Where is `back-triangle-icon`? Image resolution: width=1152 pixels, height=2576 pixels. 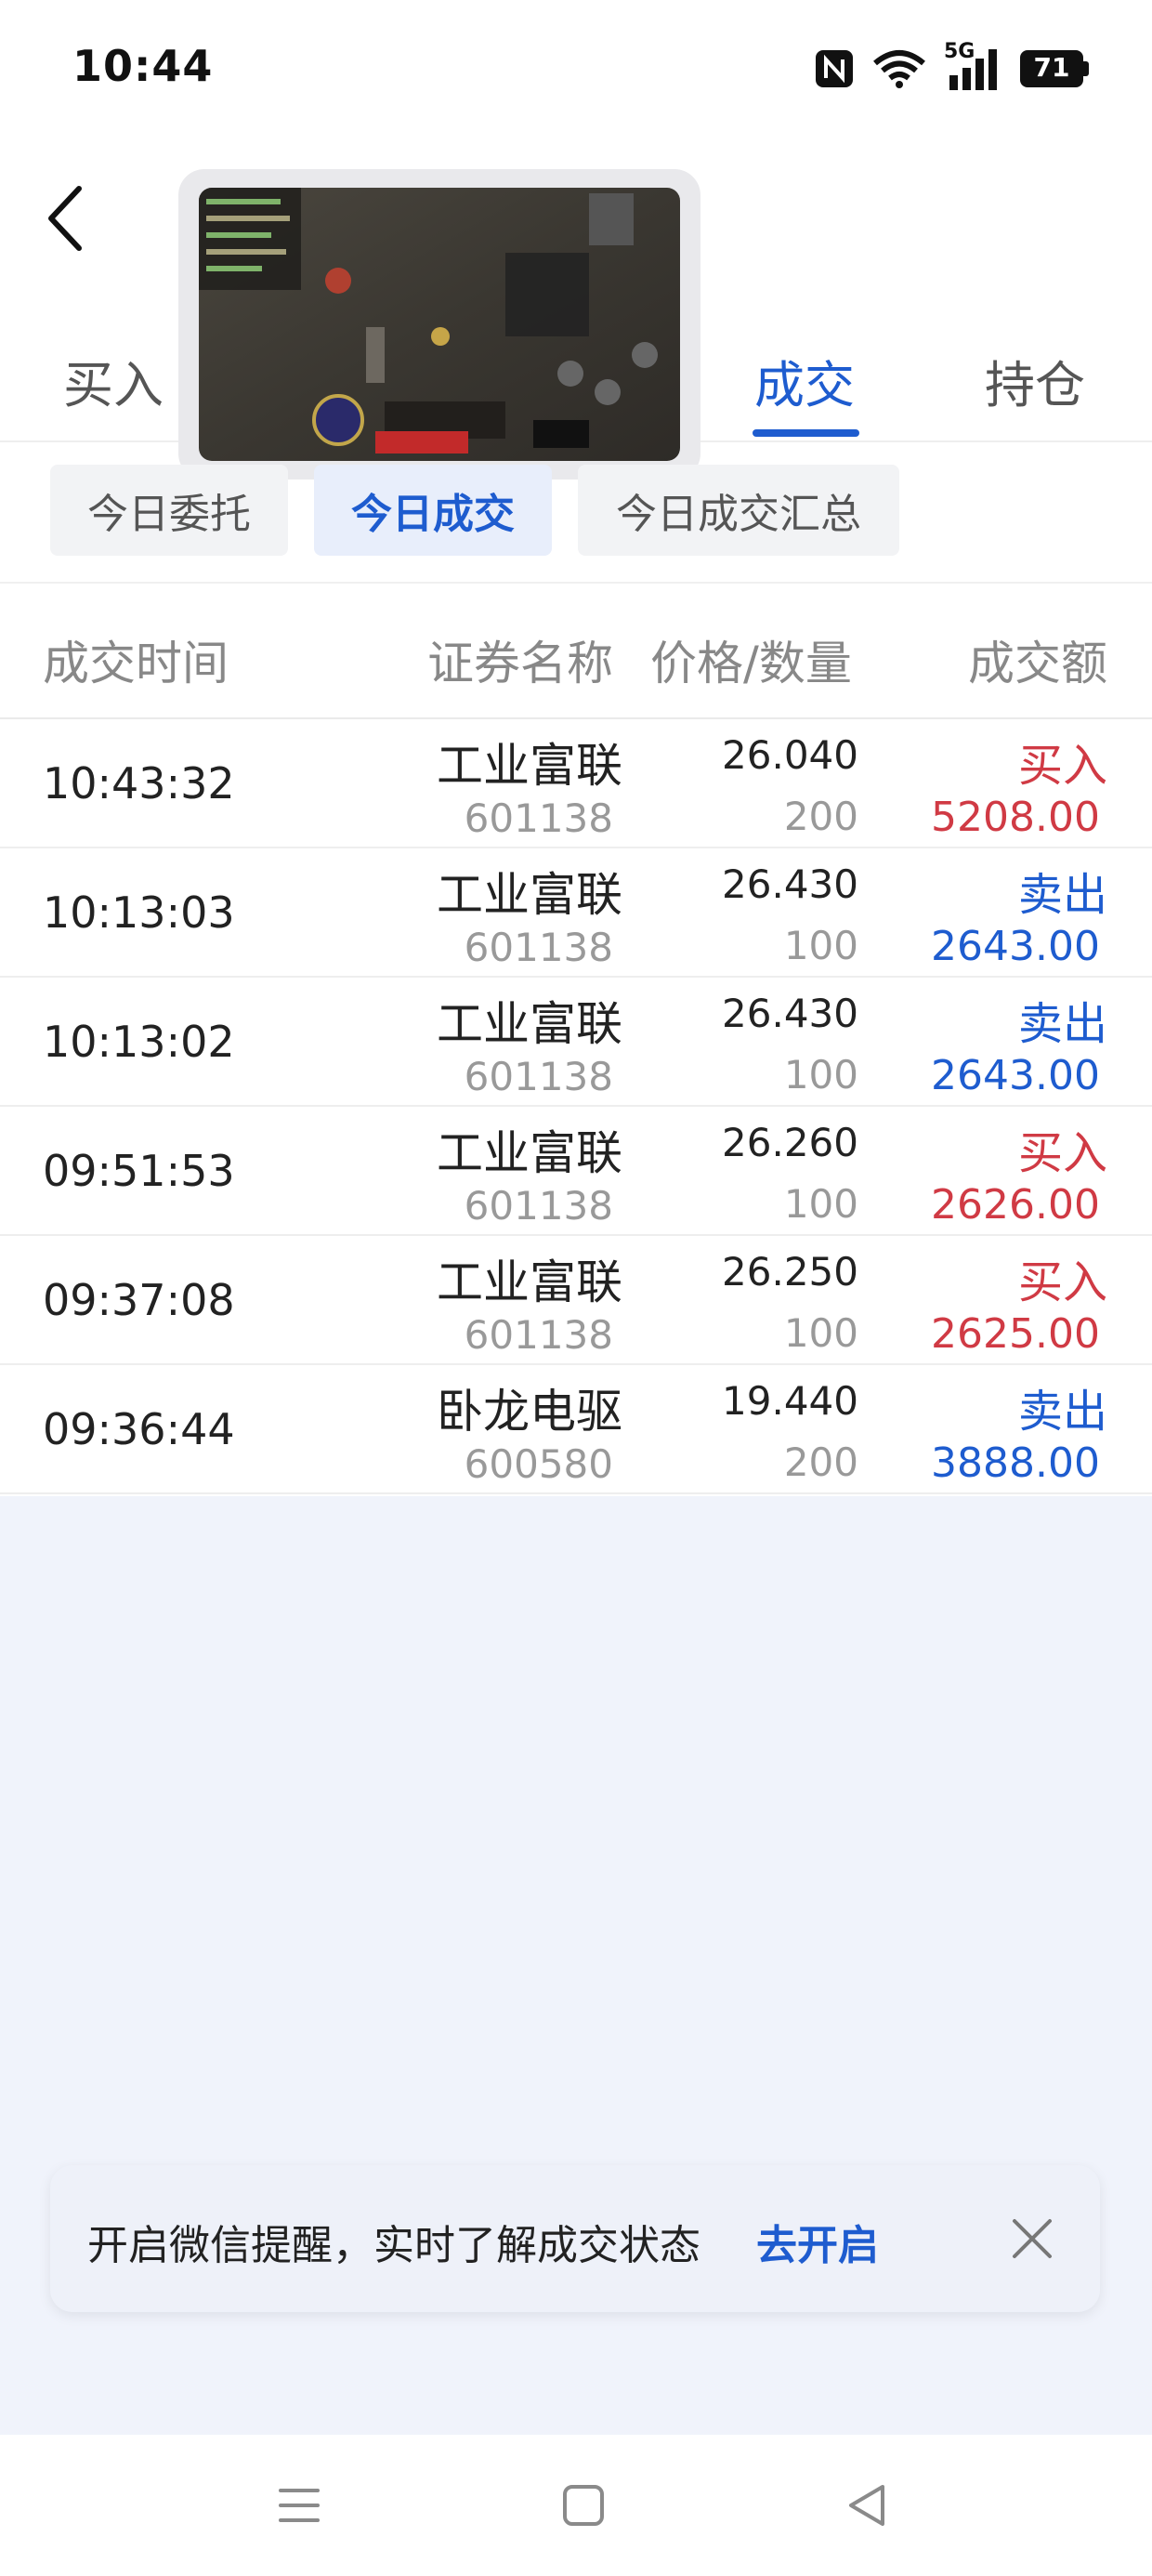 back-triangle-icon is located at coordinates (866, 2505).